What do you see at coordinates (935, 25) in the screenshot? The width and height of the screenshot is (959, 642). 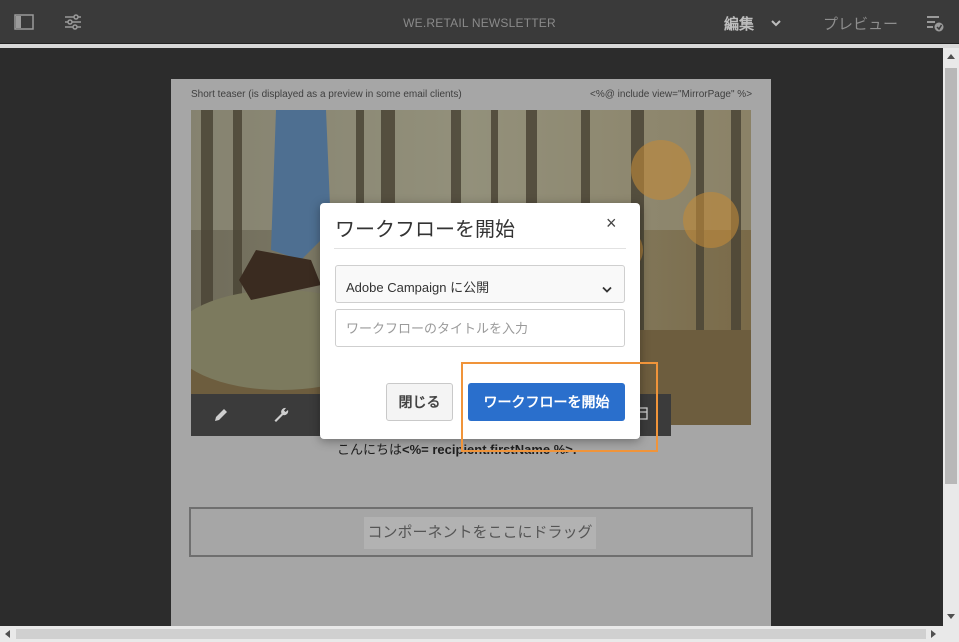 I see `publish-icon` at bounding box center [935, 25].